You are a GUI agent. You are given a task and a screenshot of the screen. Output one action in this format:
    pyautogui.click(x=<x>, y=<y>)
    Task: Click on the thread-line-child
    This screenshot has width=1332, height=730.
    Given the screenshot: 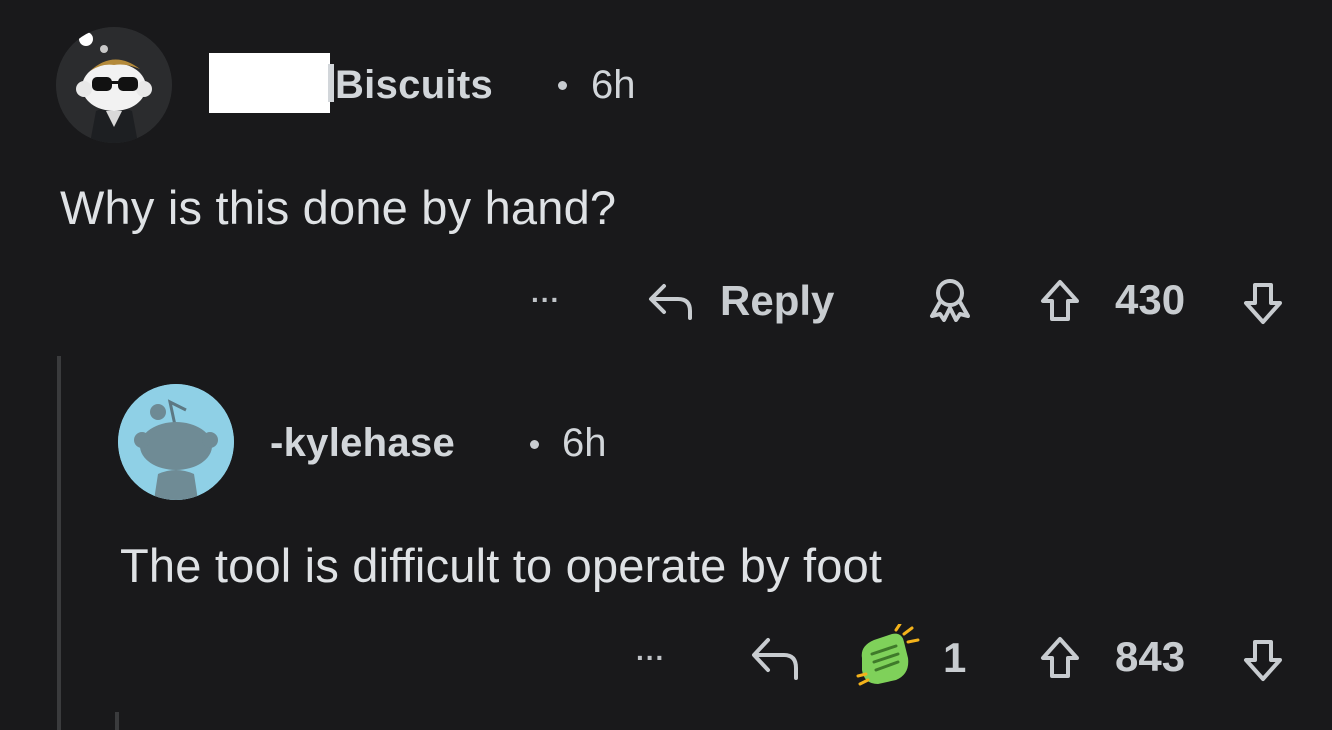 What is the action you would take?
    pyautogui.click(x=117, y=721)
    